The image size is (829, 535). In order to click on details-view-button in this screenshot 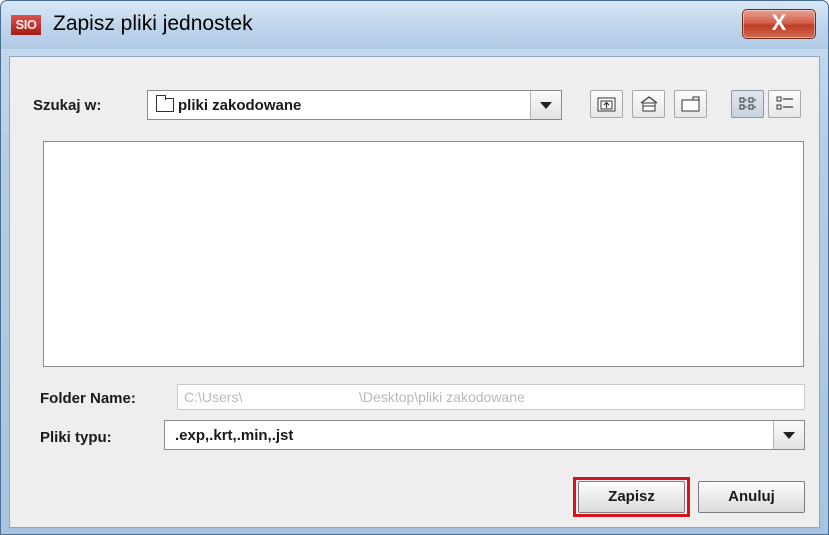, I will do `click(784, 104)`.